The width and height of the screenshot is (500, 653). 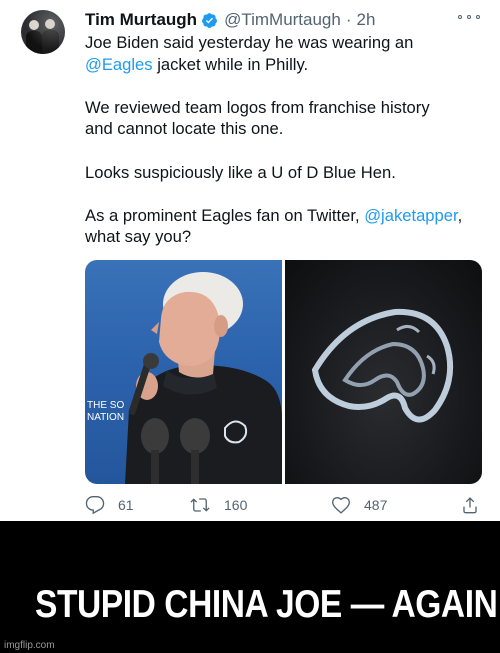 I want to click on tweet-header: Tim Murtaugh @TimMurtaugh · 2h, so click(x=230, y=20).